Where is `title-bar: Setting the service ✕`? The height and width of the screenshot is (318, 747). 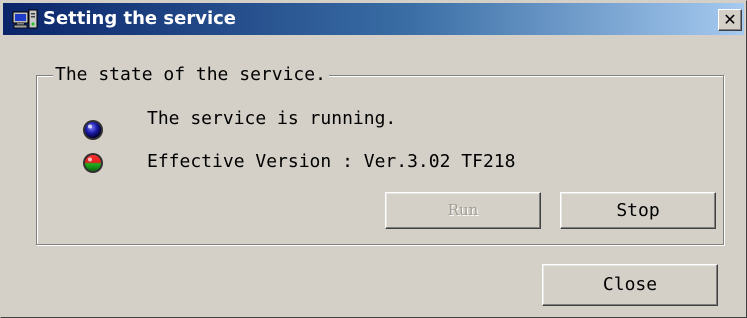
title-bar: Setting the service ✕ is located at coordinates (373, 19).